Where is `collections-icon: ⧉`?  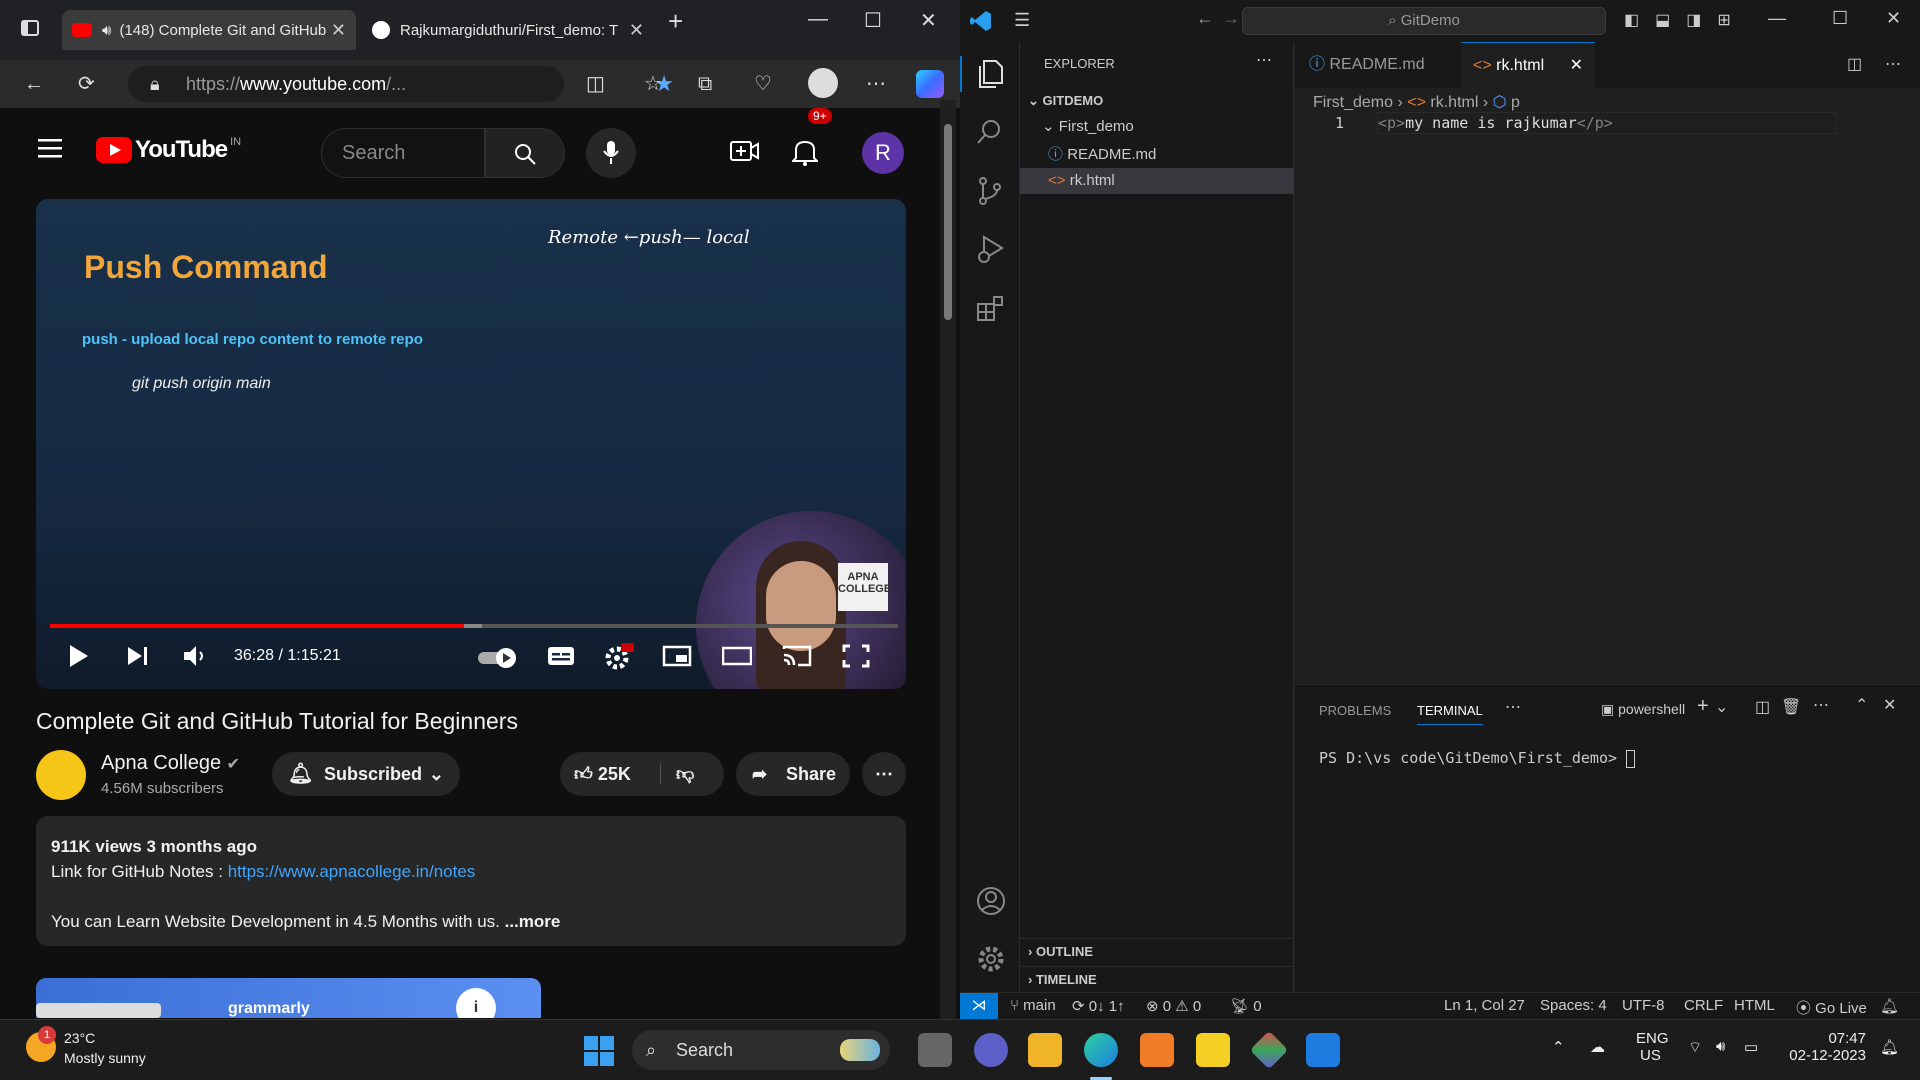 collections-icon: ⧉ is located at coordinates (705, 84).